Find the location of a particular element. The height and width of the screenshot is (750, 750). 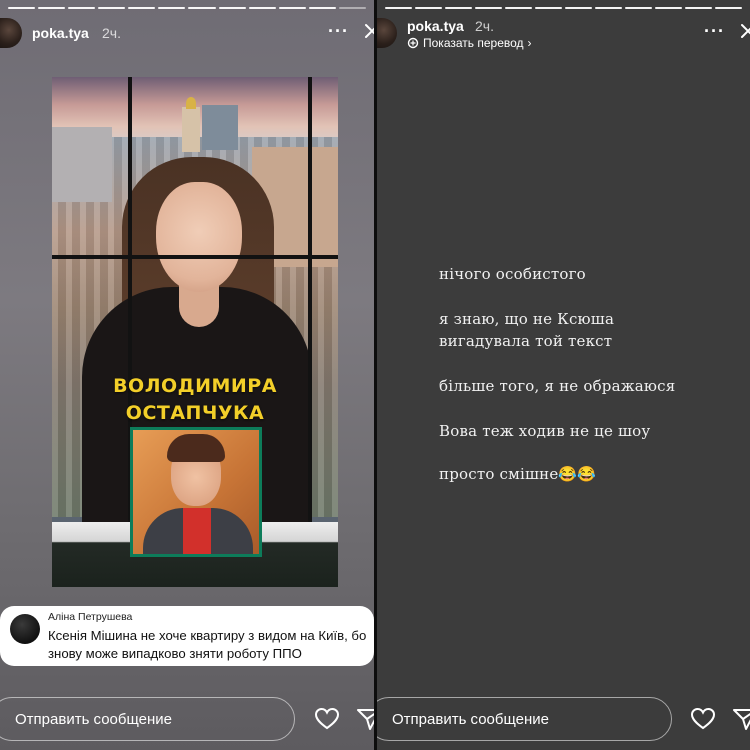

story-text-line: просто смішне😂😂 is located at coordinates (518, 474).